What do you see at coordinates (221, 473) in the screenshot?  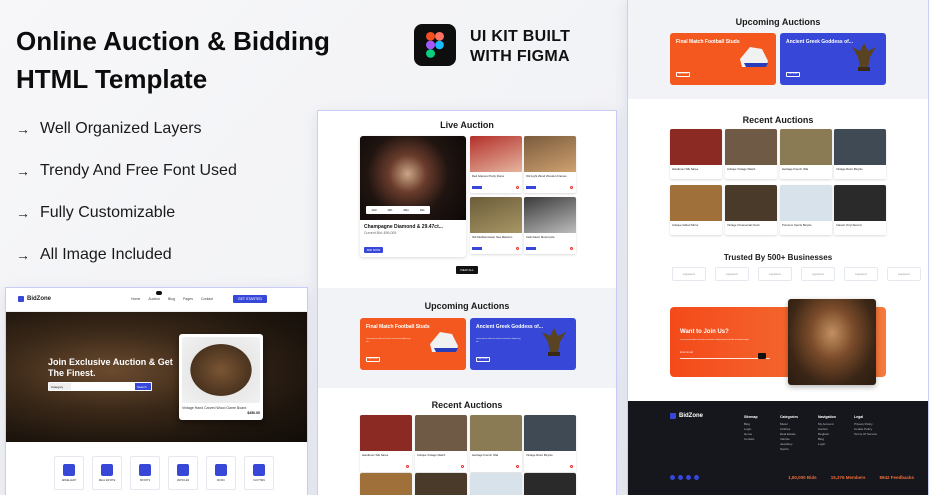 I see `category-tile: MUSIC` at bounding box center [221, 473].